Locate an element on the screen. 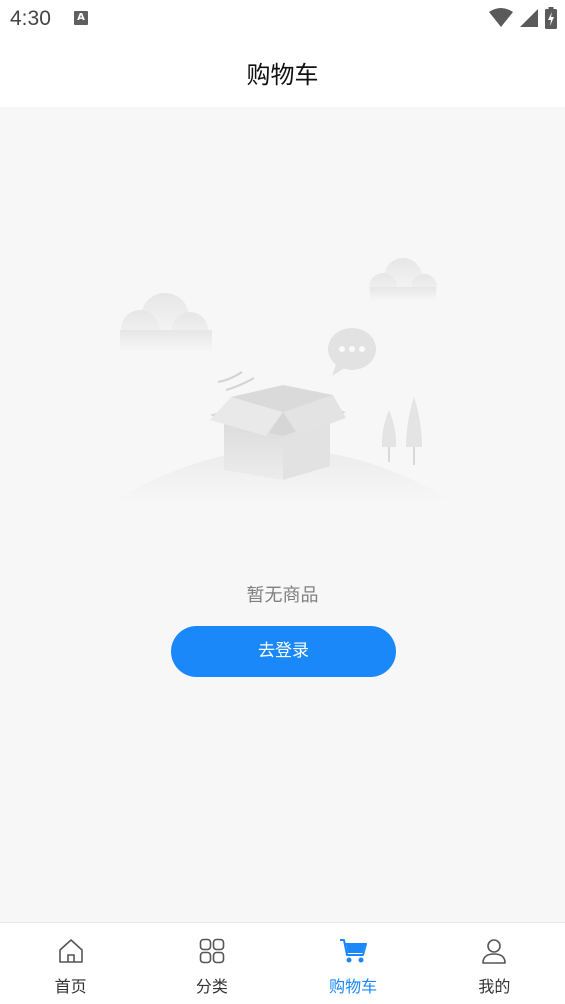 The width and height of the screenshot is (565, 1004). login-button: 去登录 is located at coordinates (283, 651).